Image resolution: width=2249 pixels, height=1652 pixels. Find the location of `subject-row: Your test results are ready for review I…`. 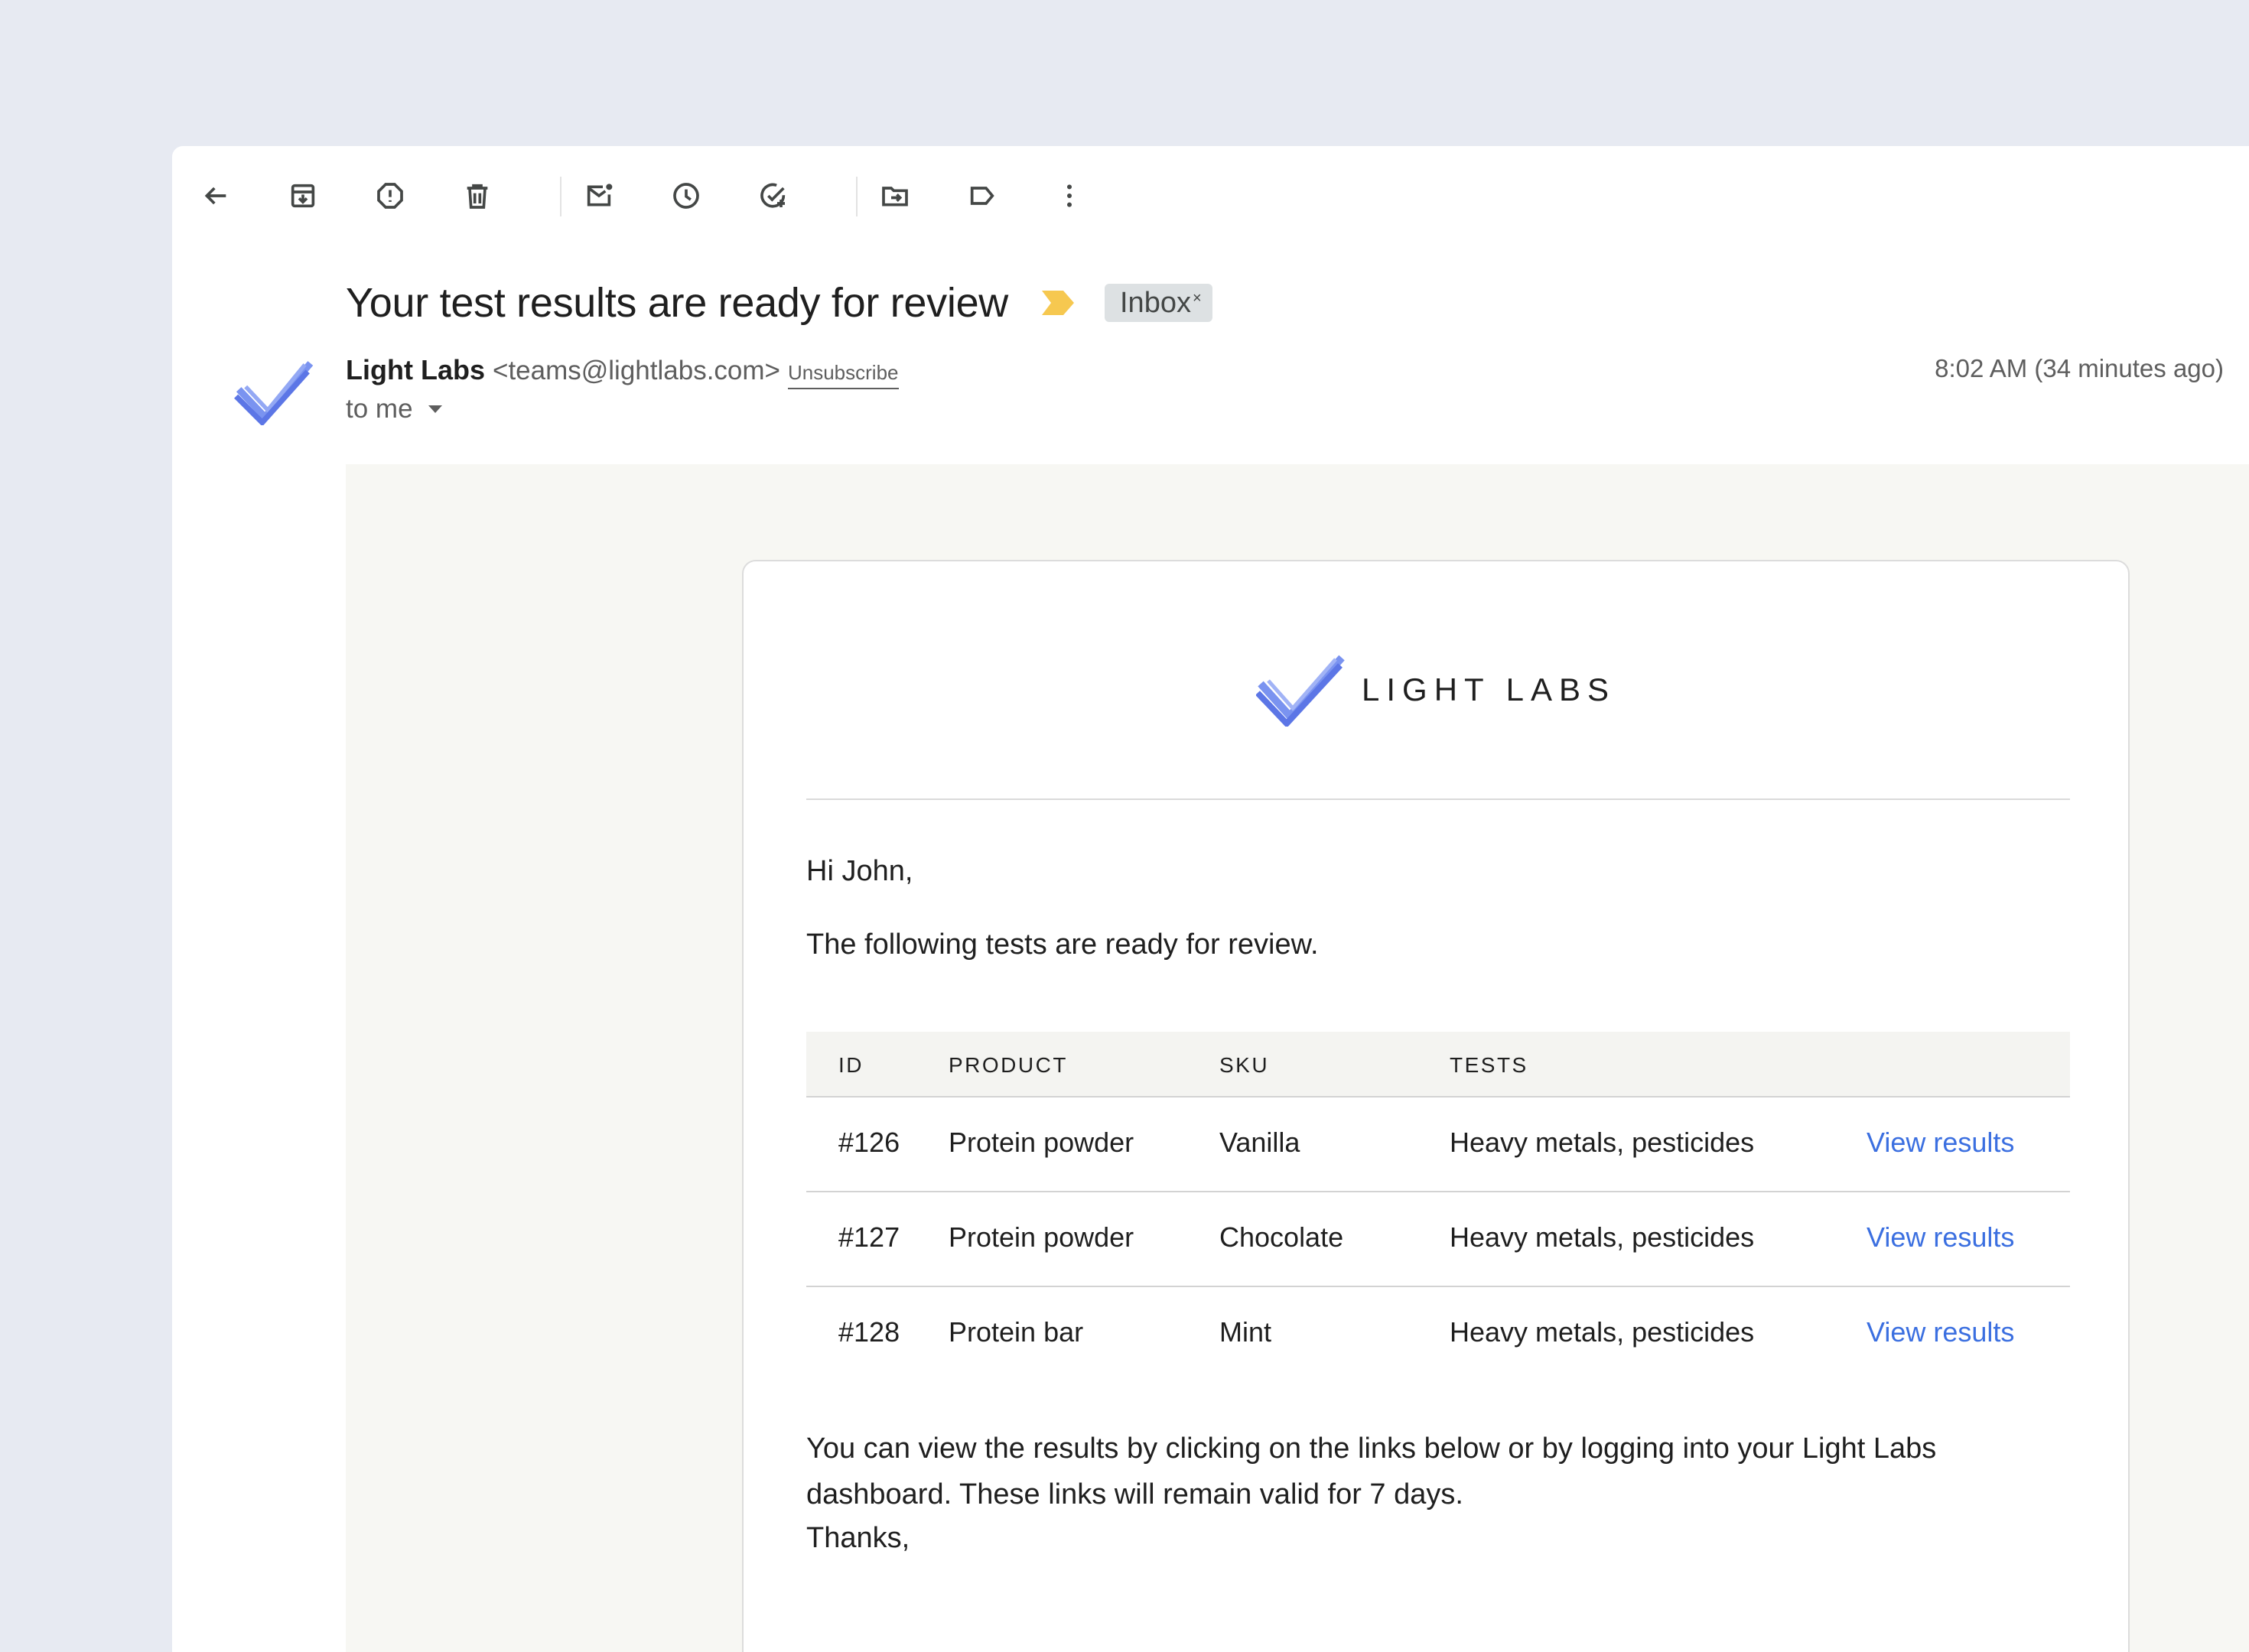

subject-row: Your test results are ready for review I… is located at coordinates (779, 303).